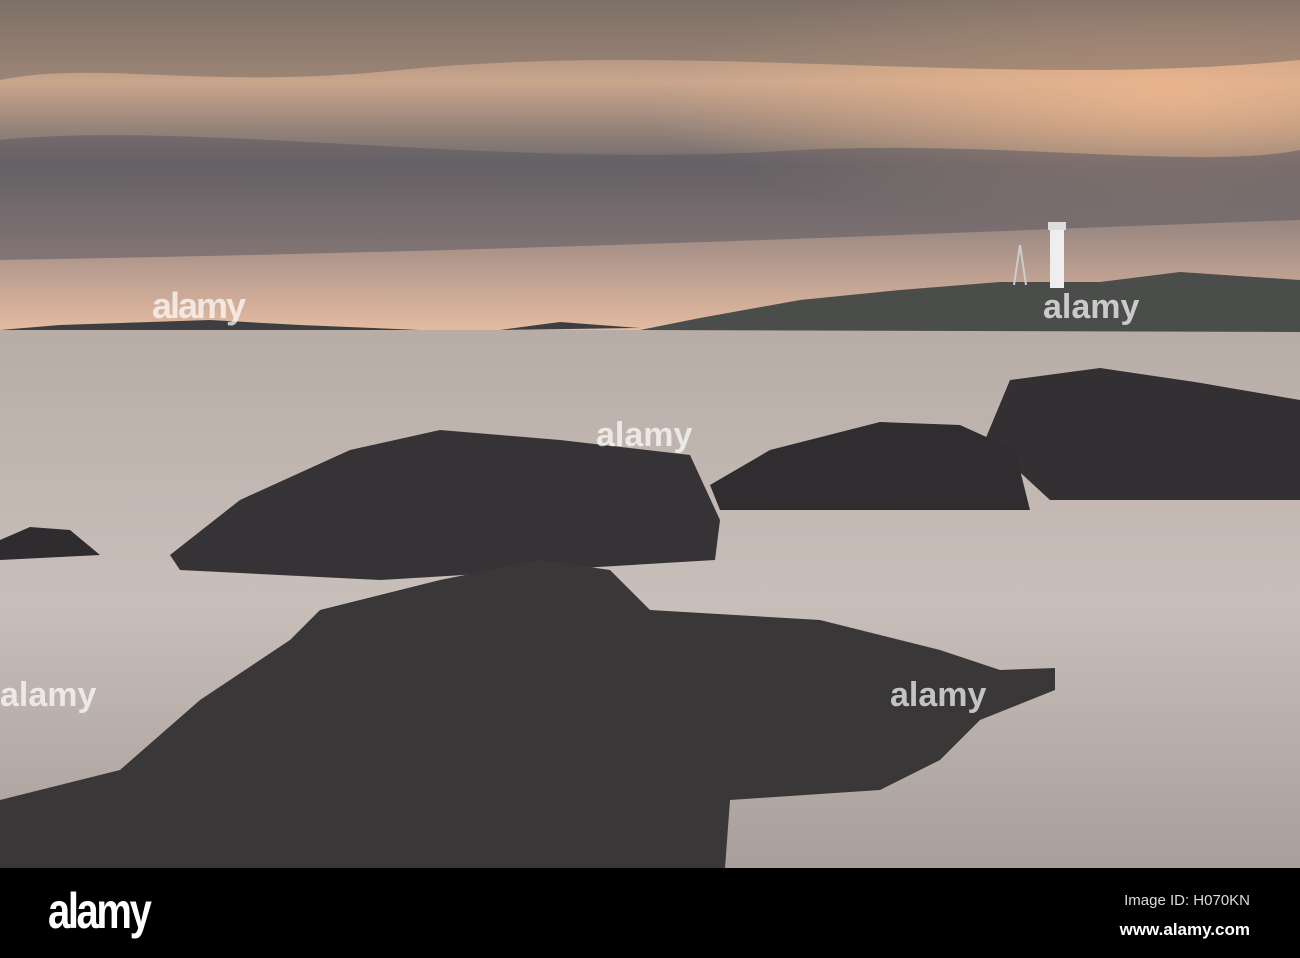 This screenshot has width=1300, height=958. I want to click on image-id: Image ID: H070KN, so click(1187, 900).